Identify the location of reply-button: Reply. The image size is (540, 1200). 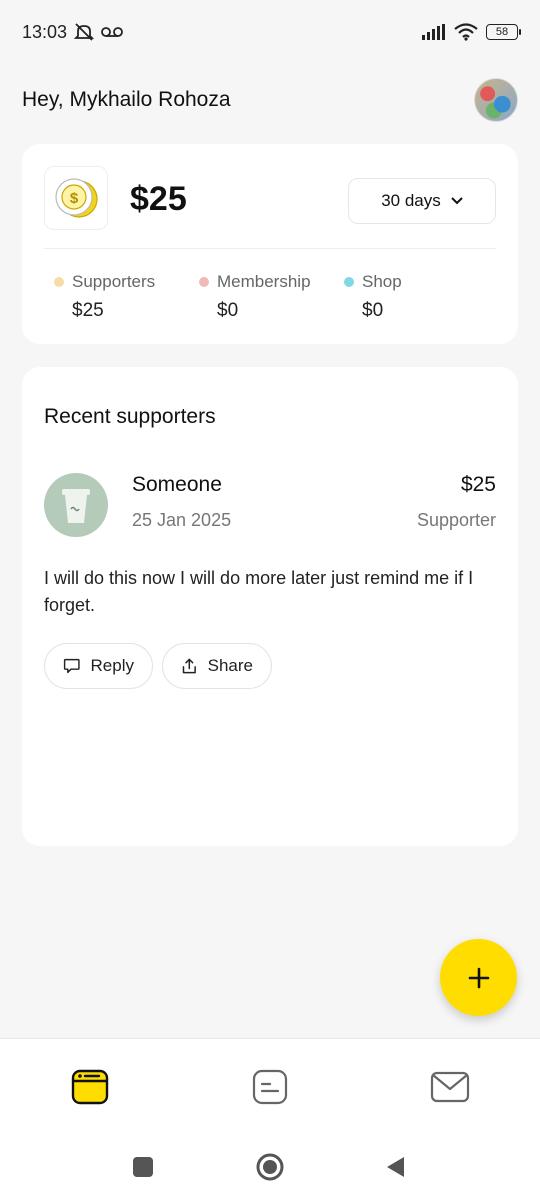
(98, 666).